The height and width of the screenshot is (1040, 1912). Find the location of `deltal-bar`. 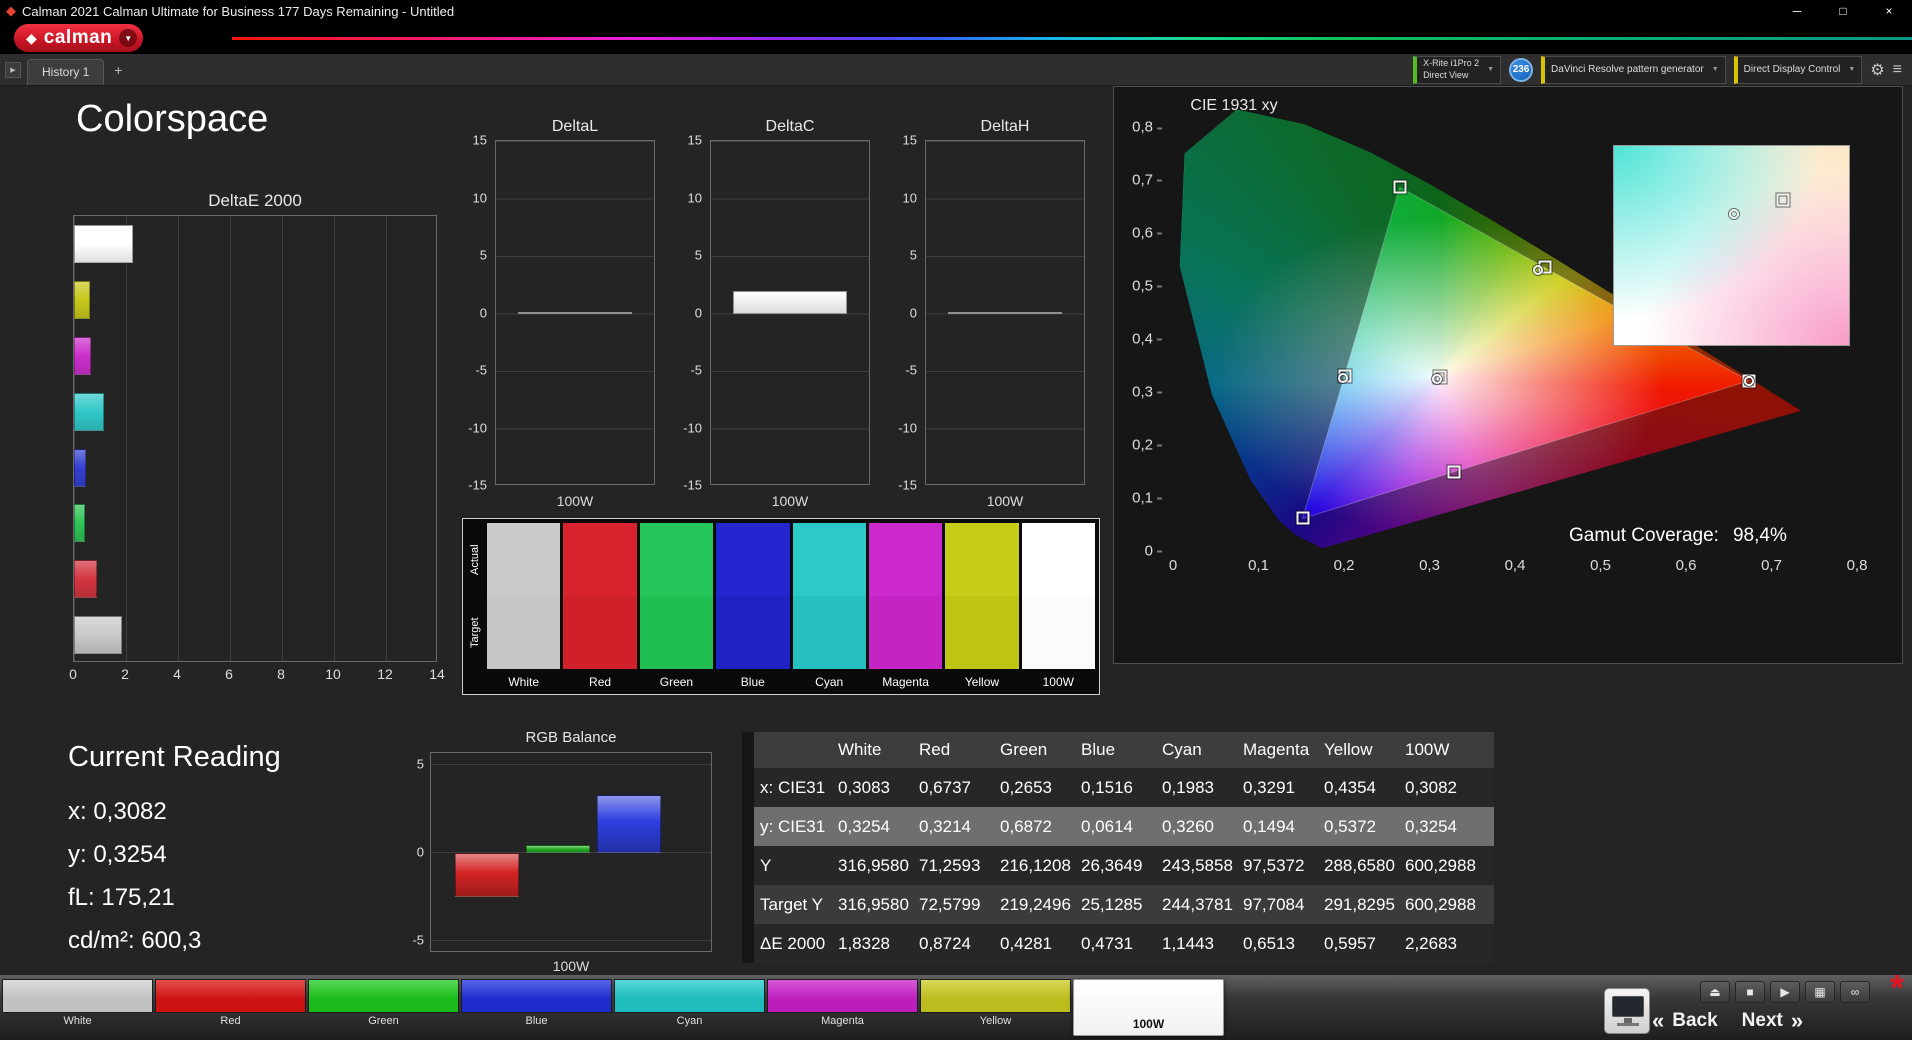

deltal-bar is located at coordinates (575, 313).